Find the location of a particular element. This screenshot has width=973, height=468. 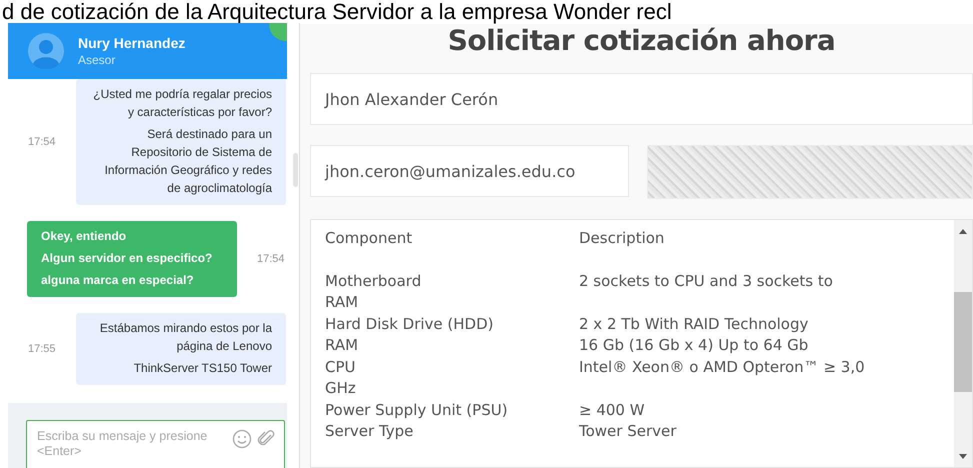

scrollbar is located at coordinates (963, 343).